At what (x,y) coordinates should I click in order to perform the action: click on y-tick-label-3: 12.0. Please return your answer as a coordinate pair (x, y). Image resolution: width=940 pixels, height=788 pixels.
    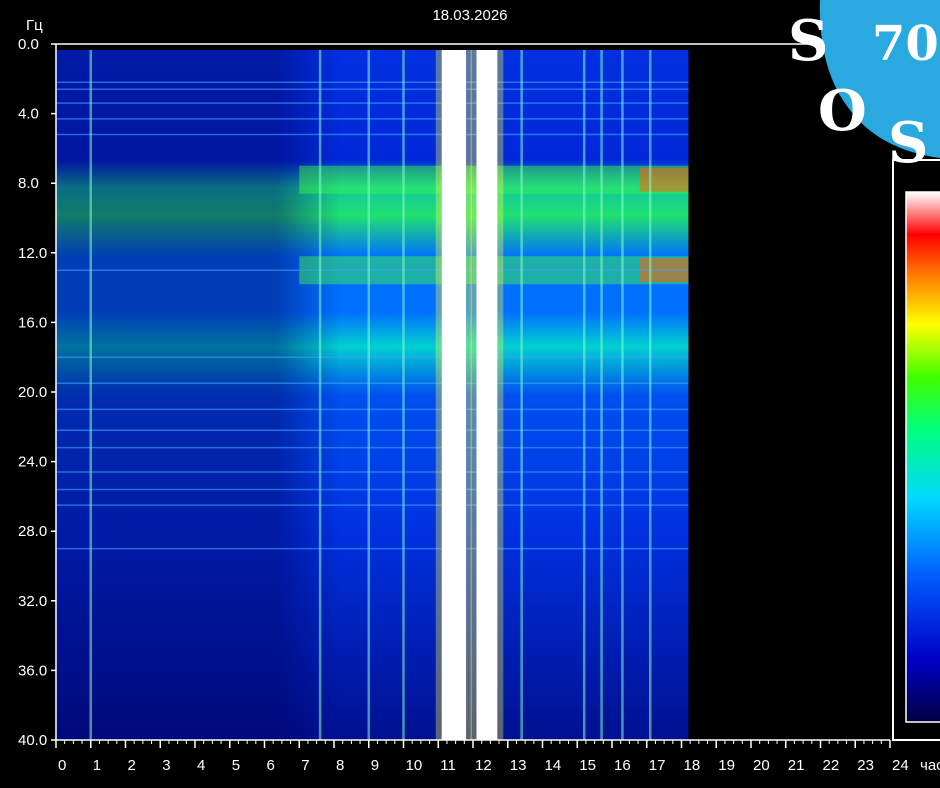
    Looking at the image, I should click on (32, 253).